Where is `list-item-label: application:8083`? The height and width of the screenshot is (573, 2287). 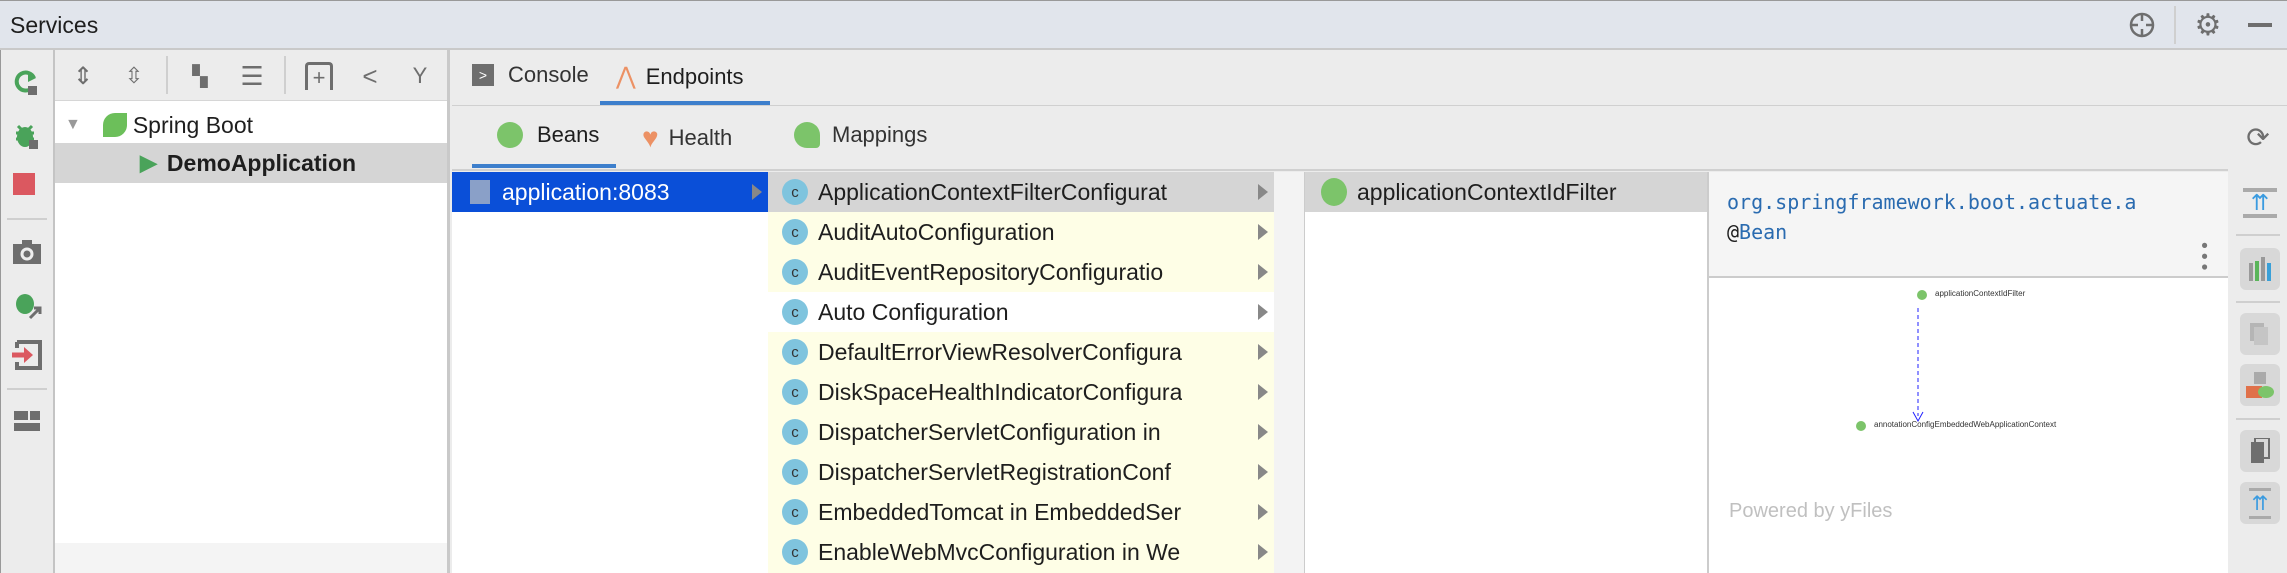 list-item-label: application:8083 is located at coordinates (586, 191).